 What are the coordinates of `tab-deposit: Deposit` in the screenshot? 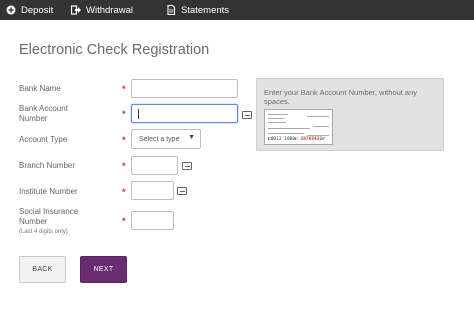 It's located at (29, 10).